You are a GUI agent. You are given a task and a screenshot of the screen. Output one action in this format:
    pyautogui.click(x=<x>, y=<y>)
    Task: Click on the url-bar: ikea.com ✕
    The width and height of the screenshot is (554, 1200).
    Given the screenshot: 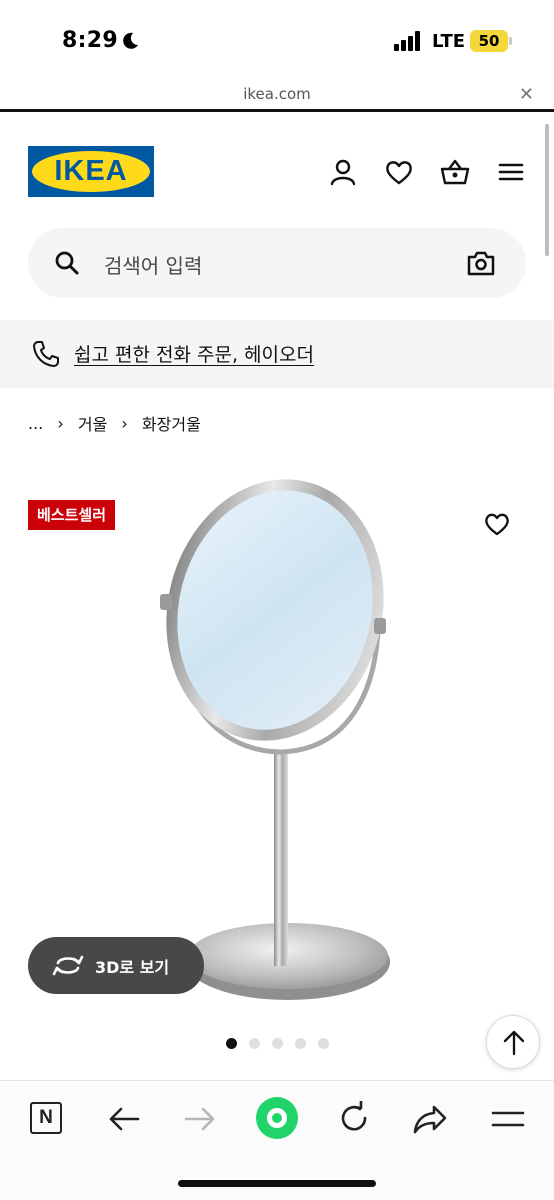 What is the action you would take?
    pyautogui.click(x=277, y=97)
    